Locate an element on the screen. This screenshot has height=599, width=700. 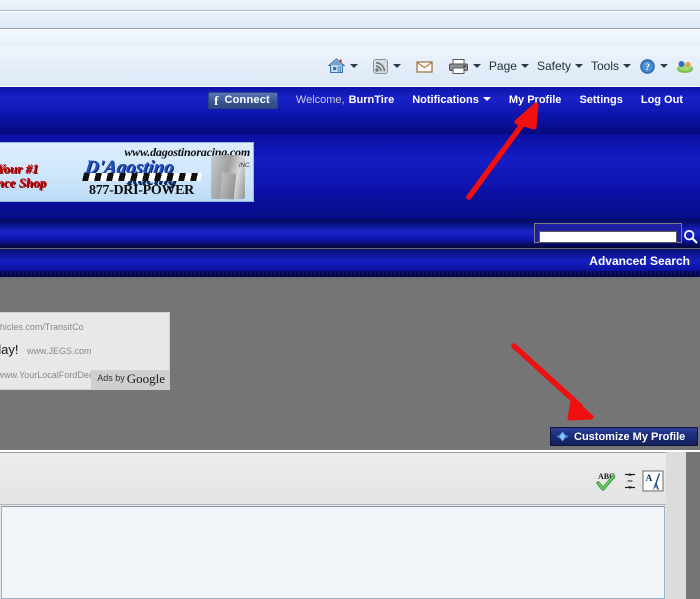
help-icon: ? is located at coordinates (647, 66).